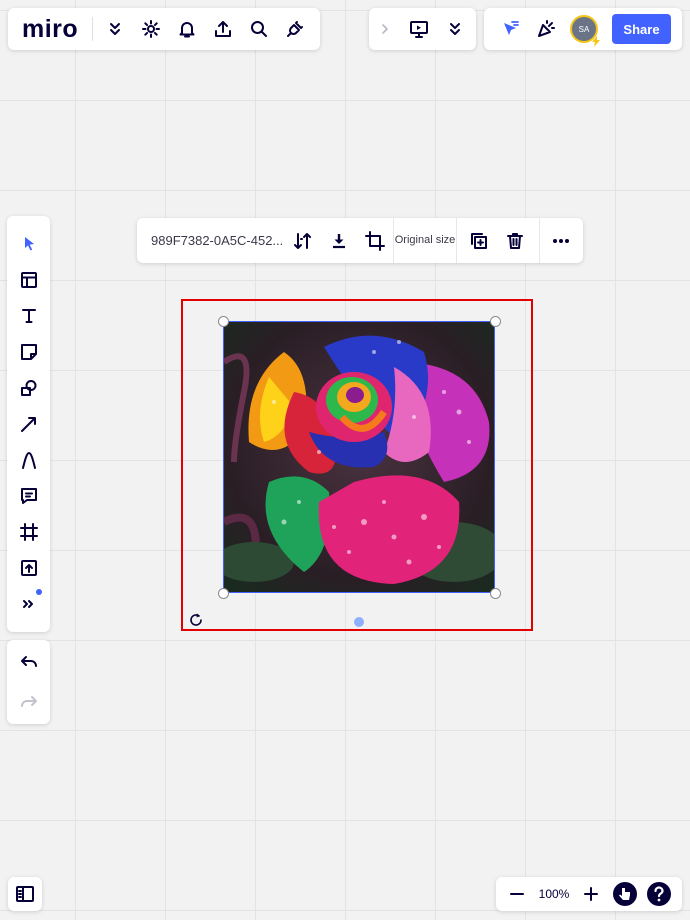  I want to click on avatar: SA, so click(585, 31).